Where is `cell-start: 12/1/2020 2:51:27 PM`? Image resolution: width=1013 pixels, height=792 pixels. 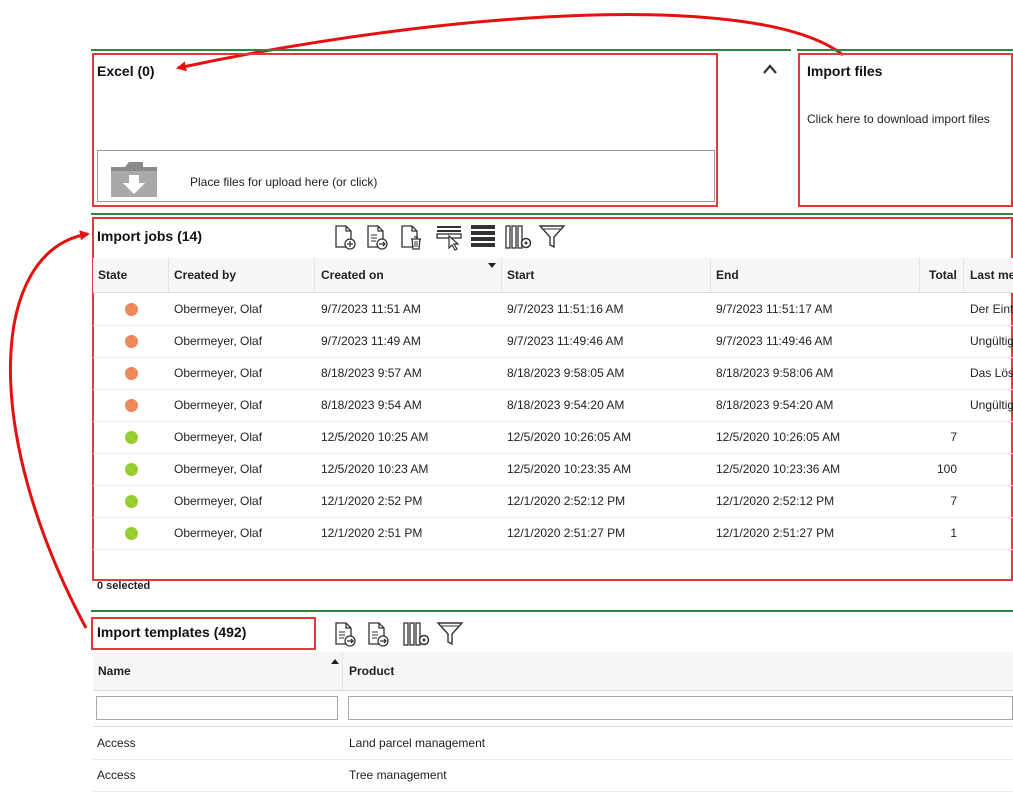 cell-start: 12/1/2020 2:51:27 PM is located at coordinates (566, 533).